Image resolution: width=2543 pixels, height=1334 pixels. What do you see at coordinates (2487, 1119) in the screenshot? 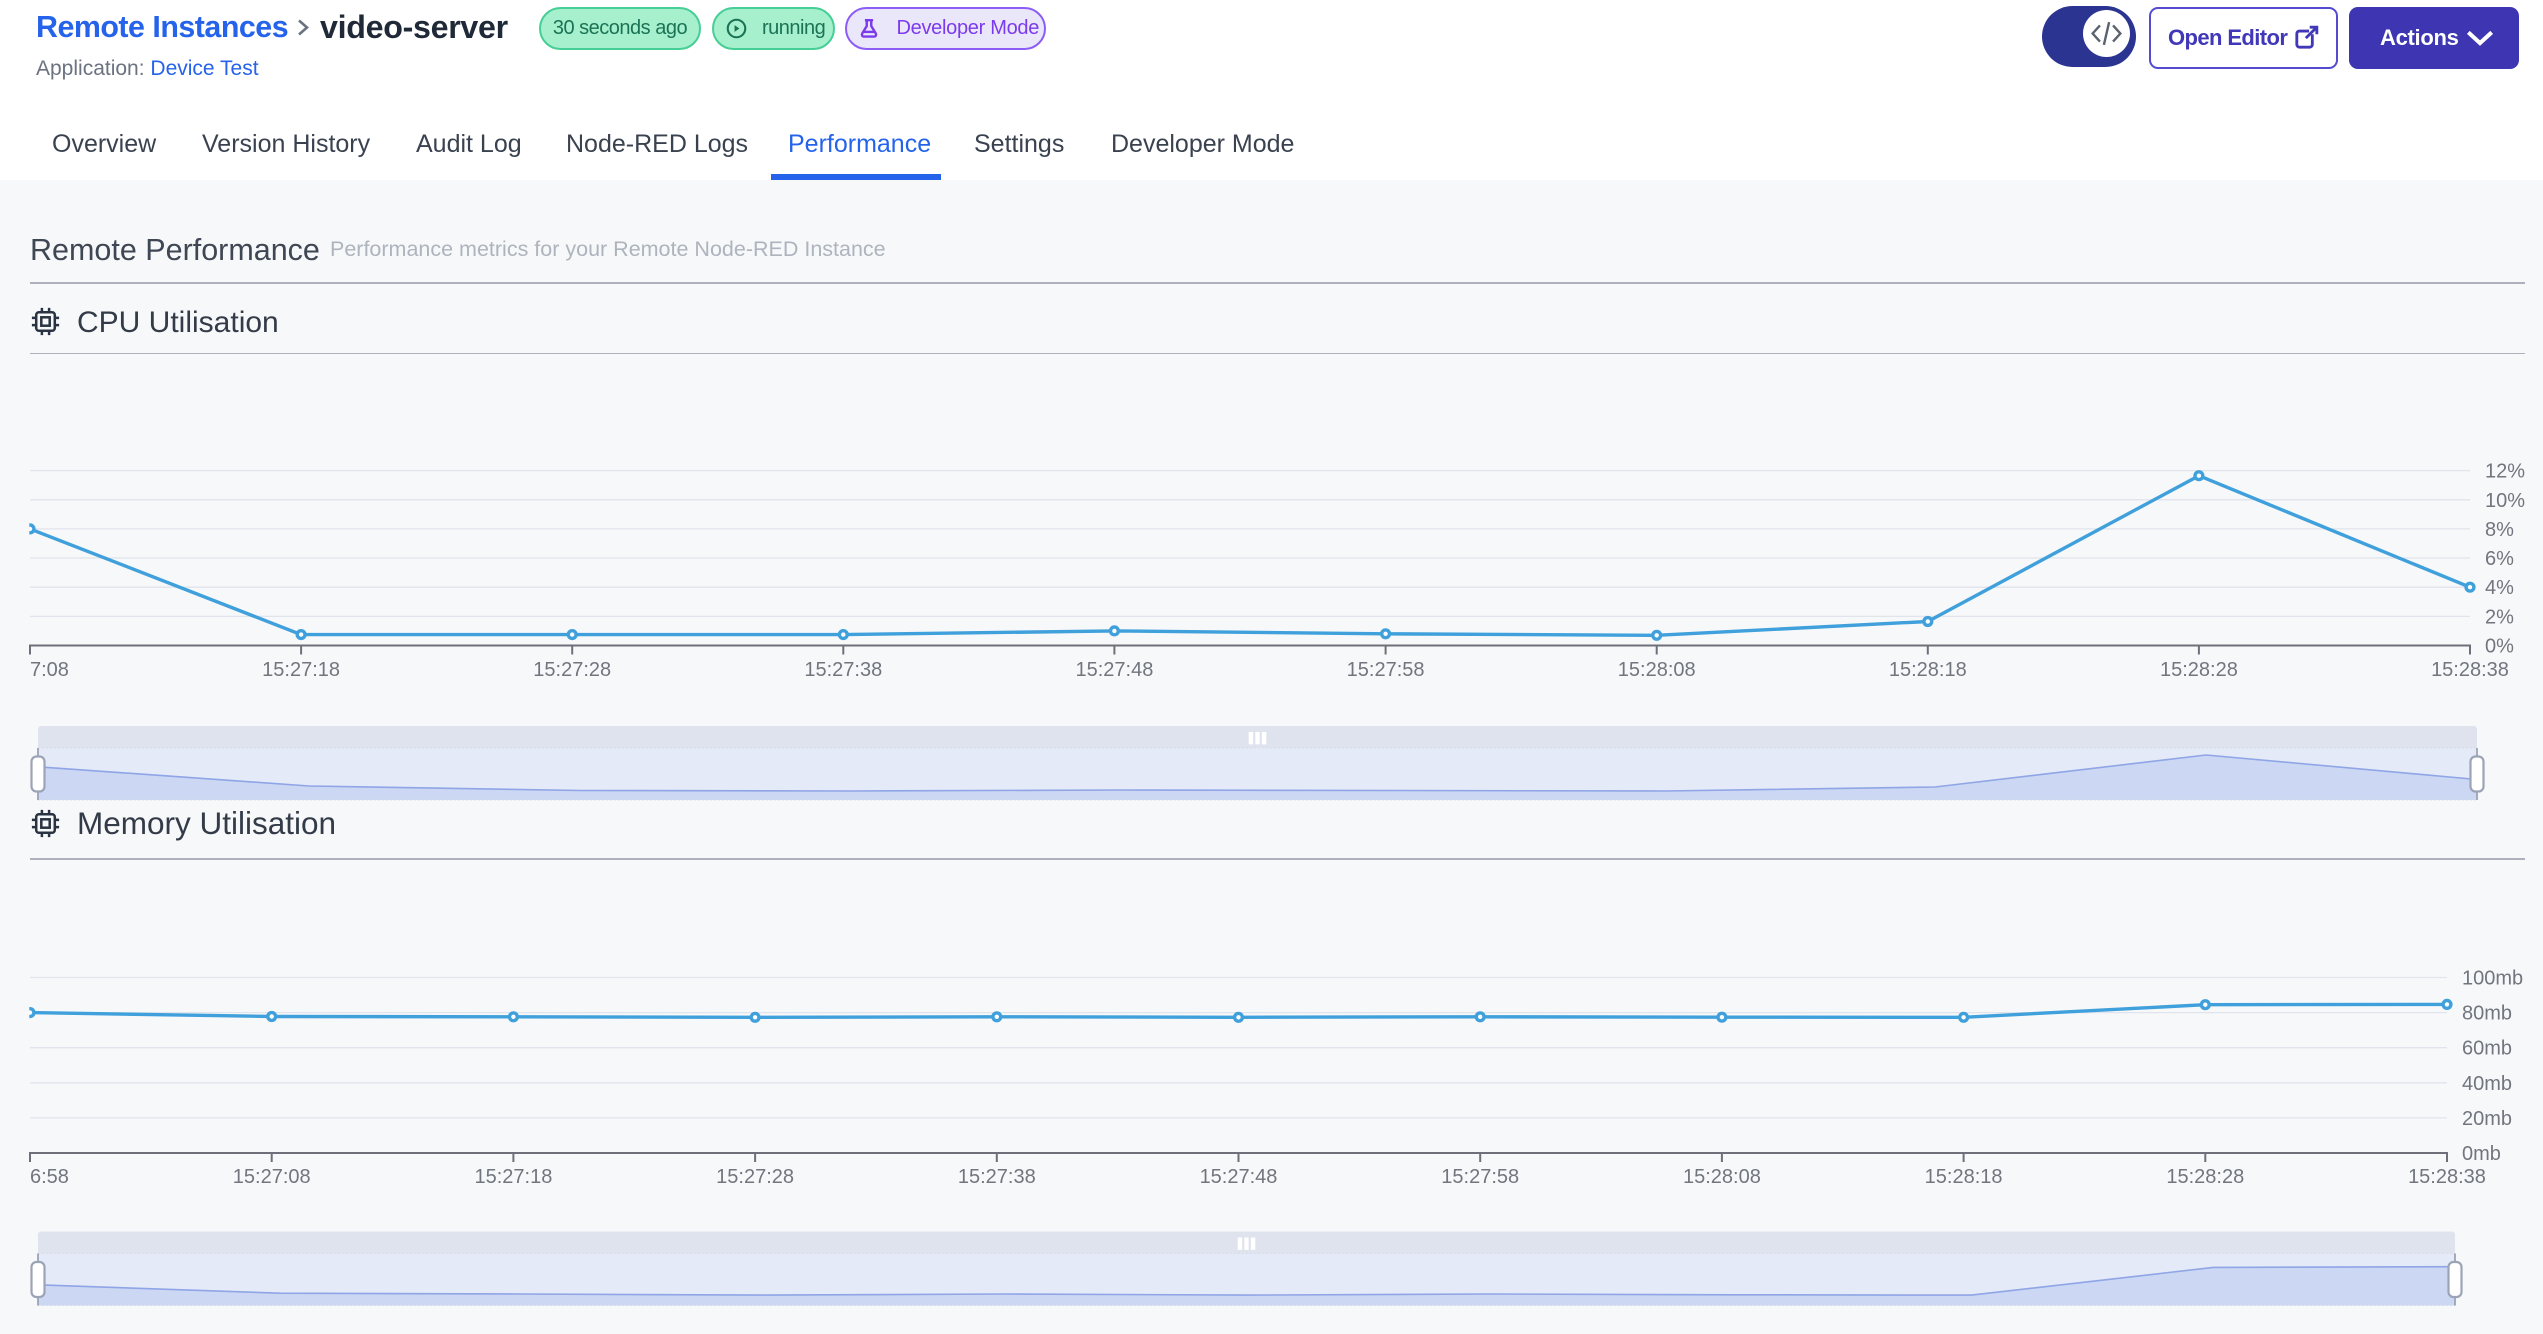
I see `svg-text: 20mb` at bounding box center [2487, 1119].